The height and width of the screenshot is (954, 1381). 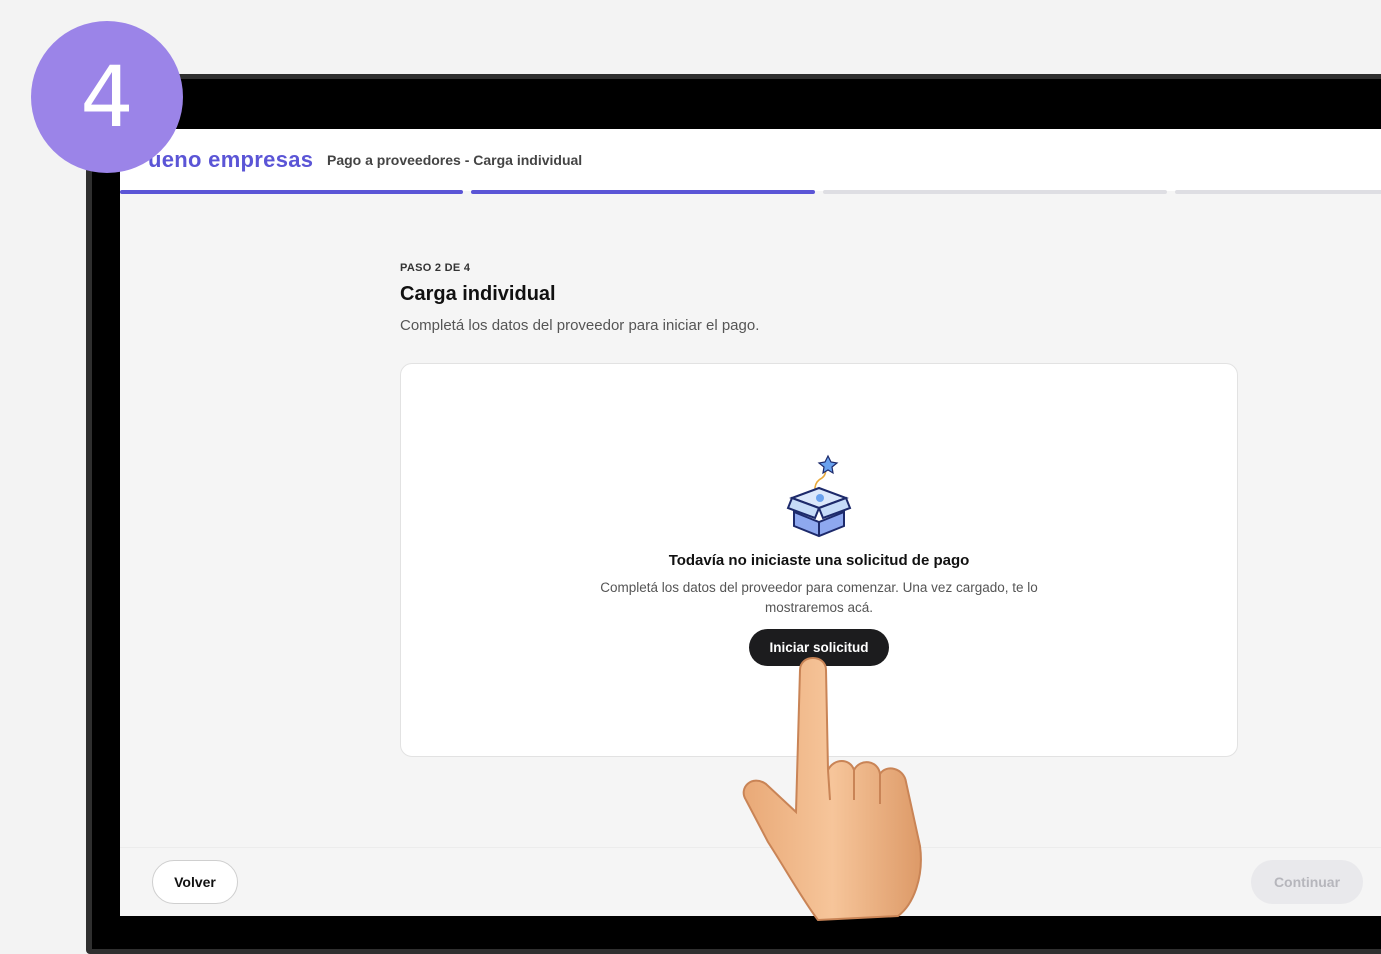 What do you see at coordinates (230, 160) in the screenshot?
I see `brand-logo: ueno empresas` at bounding box center [230, 160].